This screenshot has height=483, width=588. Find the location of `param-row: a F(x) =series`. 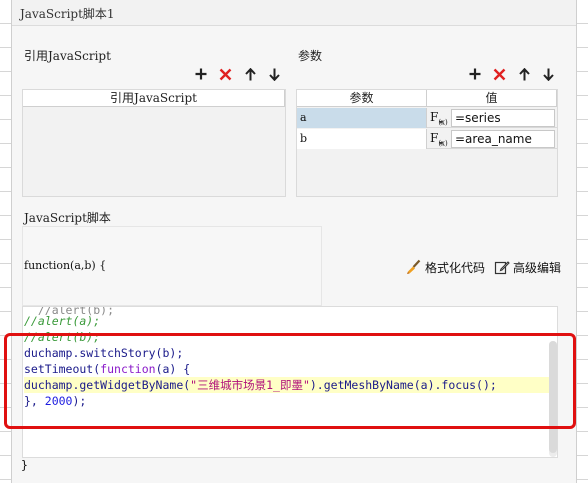

param-row: a F(x) =series is located at coordinates (427, 118).